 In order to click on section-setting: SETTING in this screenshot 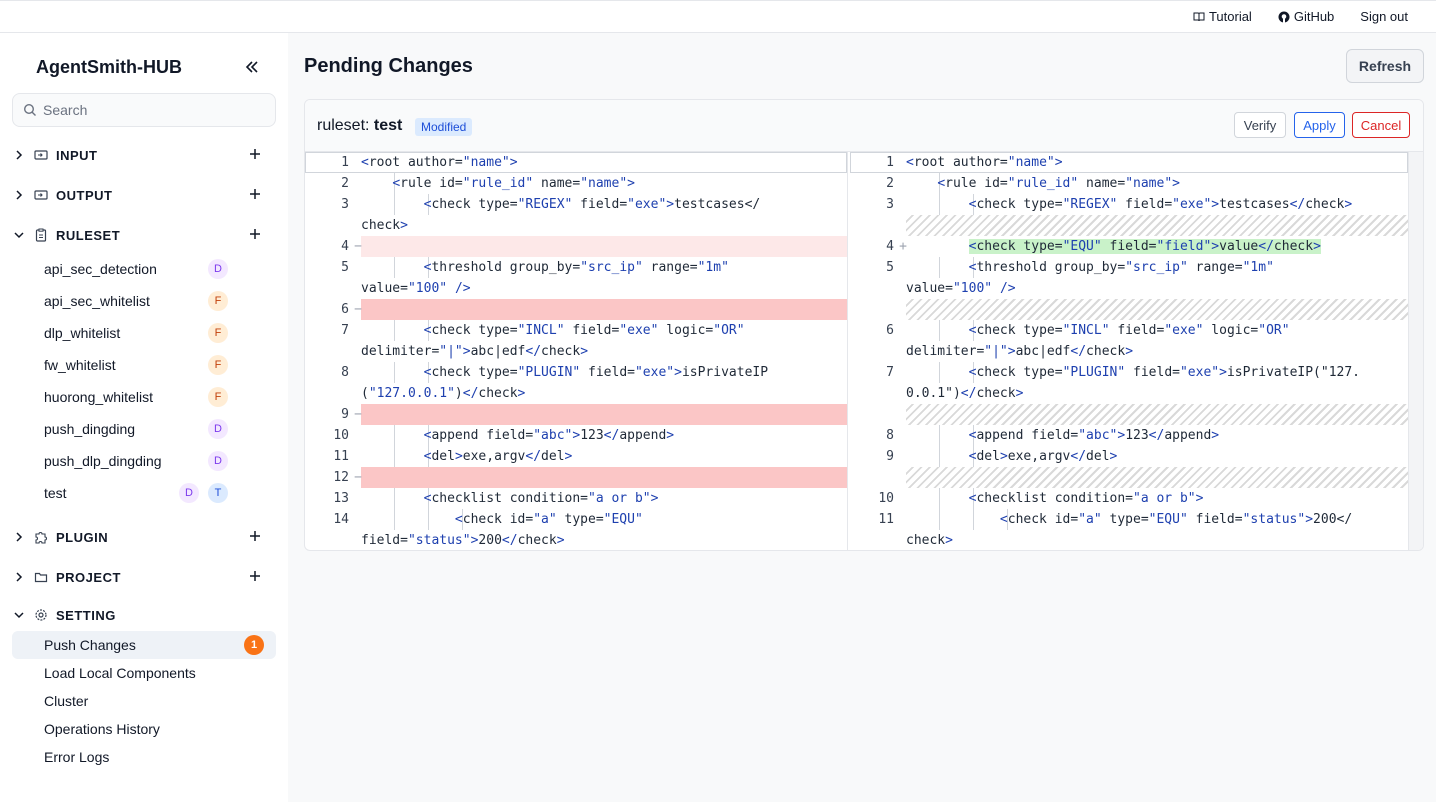, I will do `click(144, 615)`.